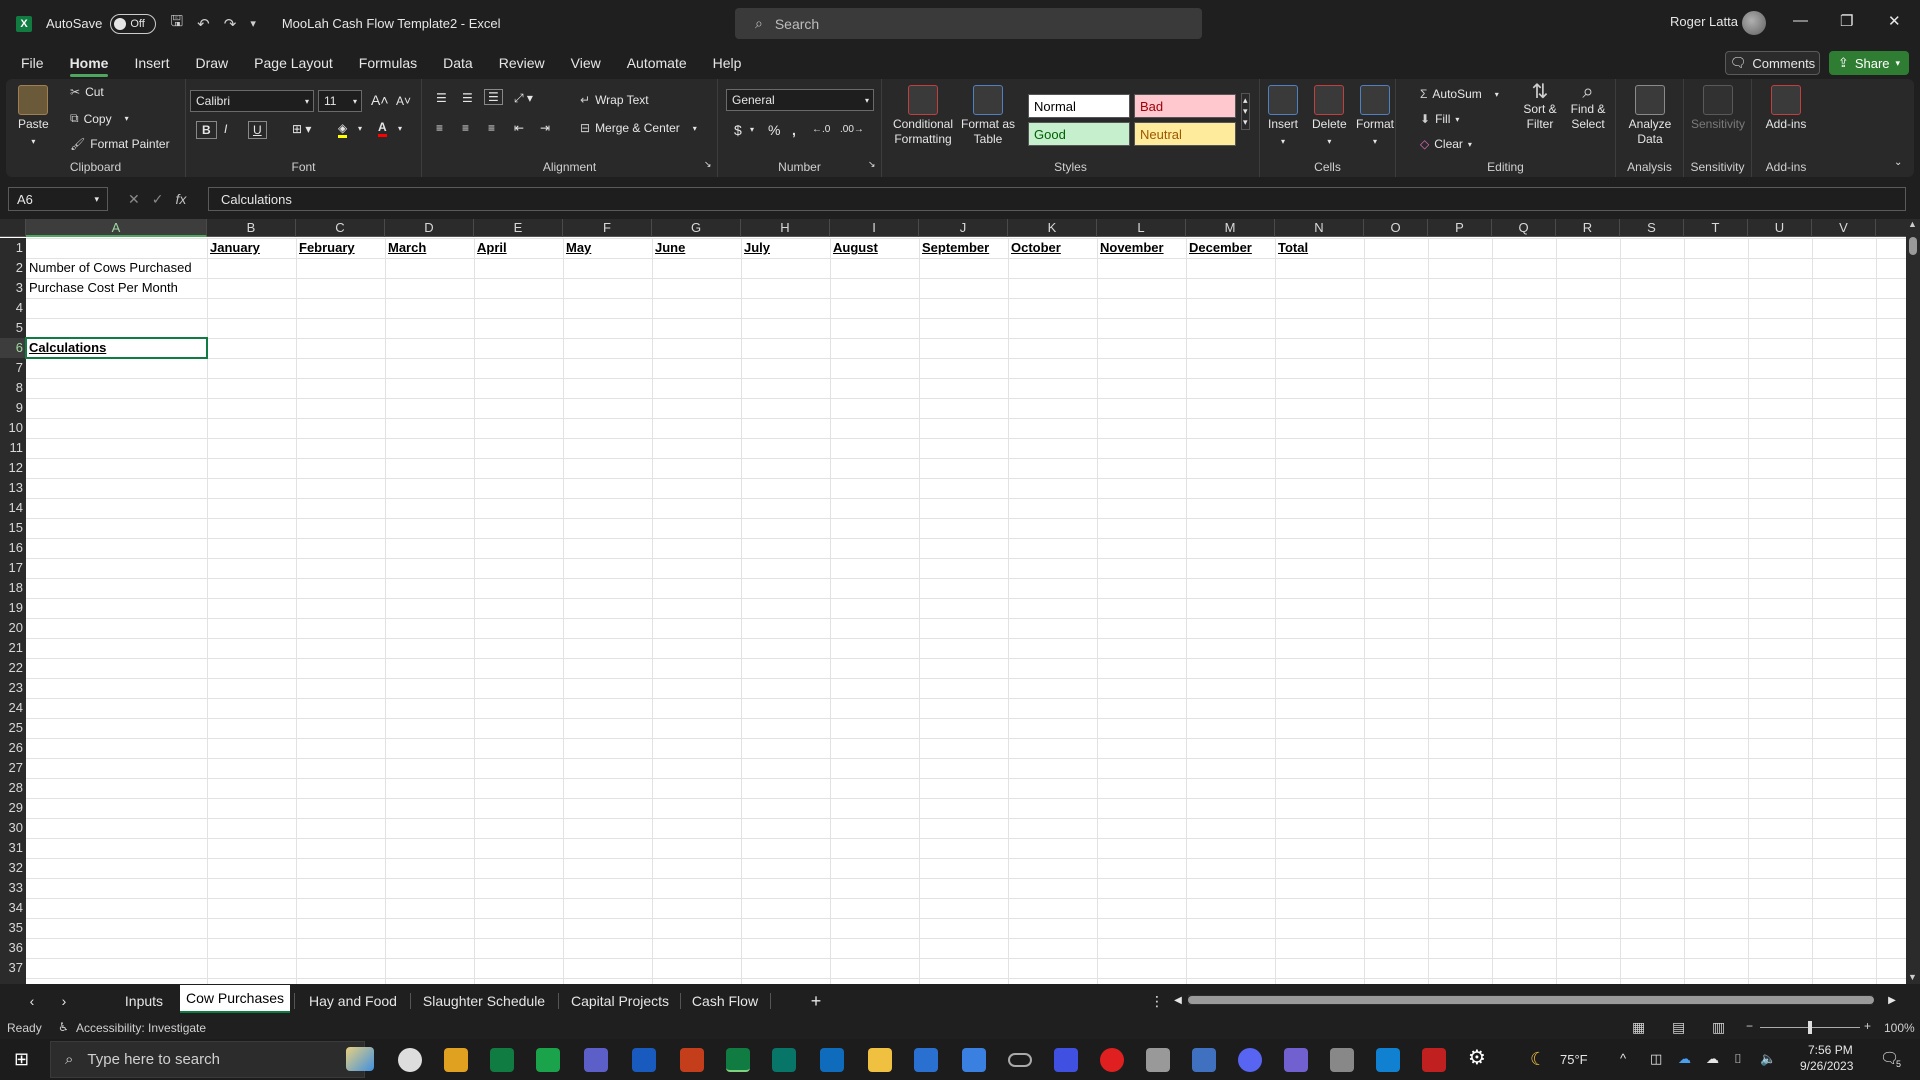  I want to click on row-header: 24, so click(13, 708).